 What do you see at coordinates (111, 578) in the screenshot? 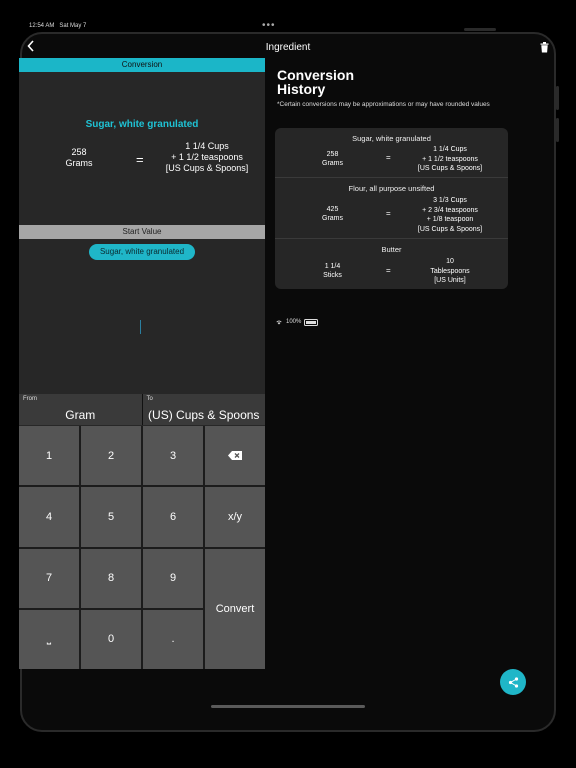
I see `key-8: 8` at bounding box center [111, 578].